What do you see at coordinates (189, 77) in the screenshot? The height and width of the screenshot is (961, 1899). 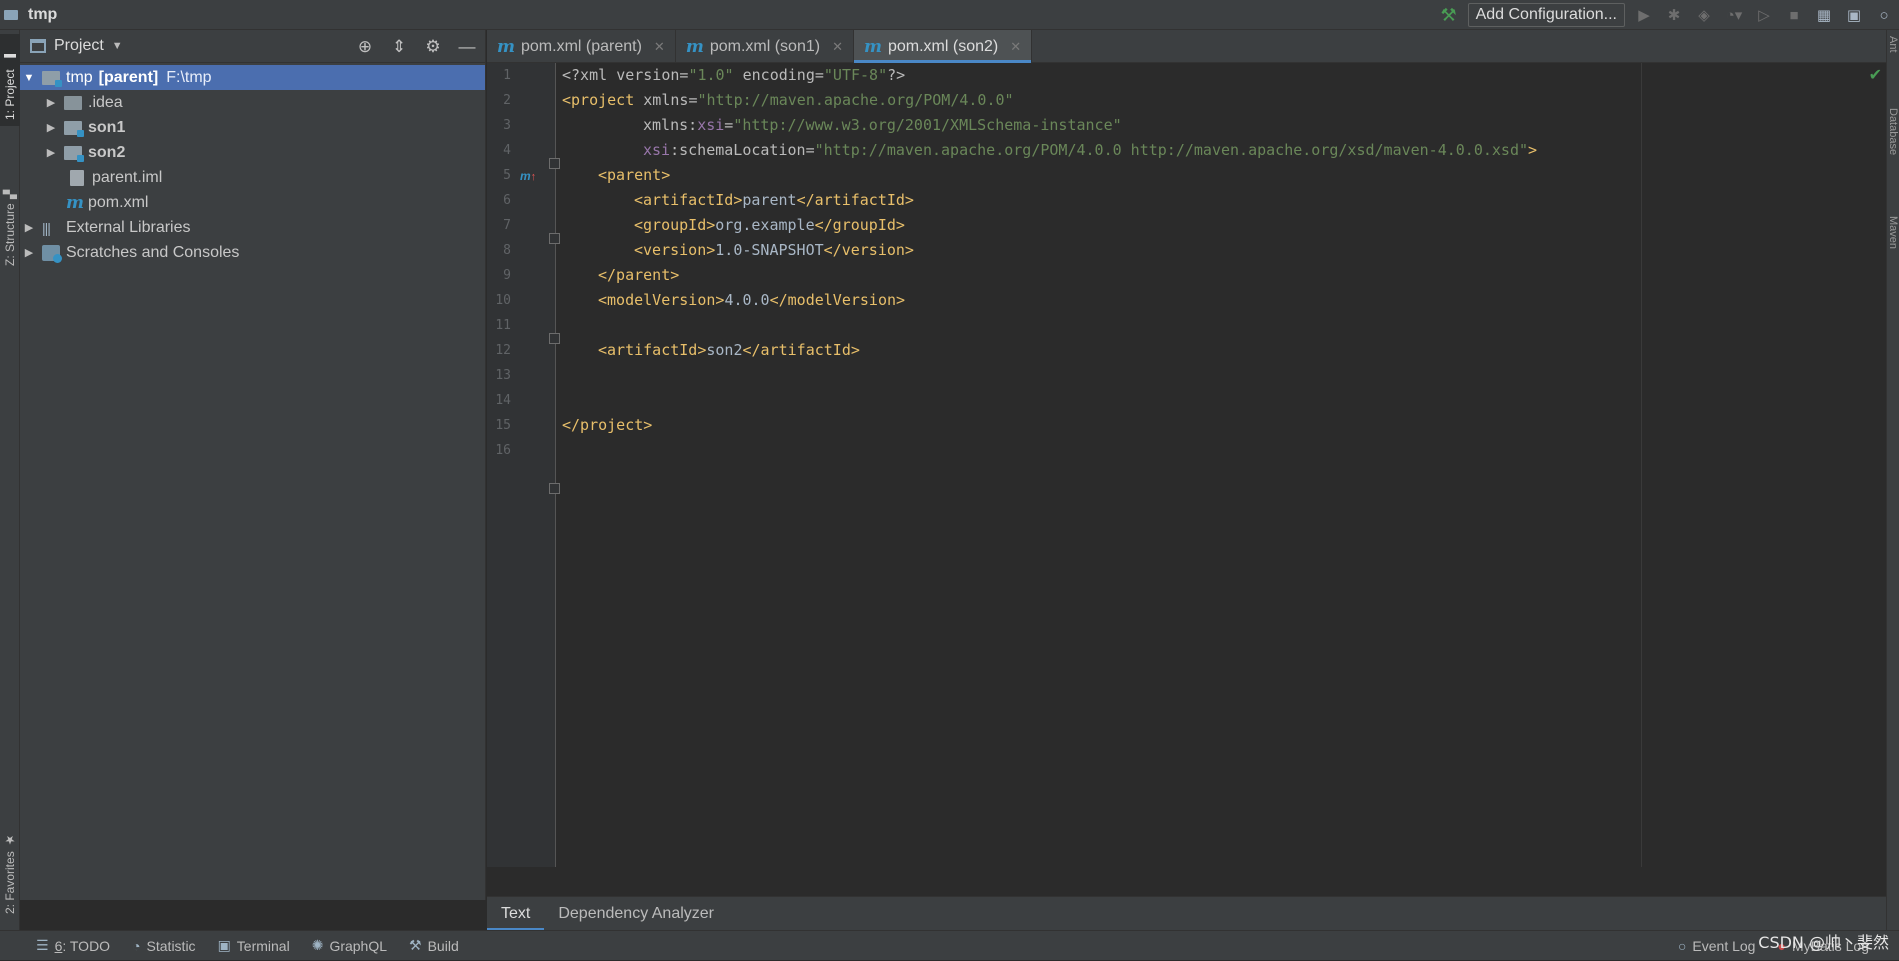 I see `tree-node-path: F:\tmp` at bounding box center [189, 77].